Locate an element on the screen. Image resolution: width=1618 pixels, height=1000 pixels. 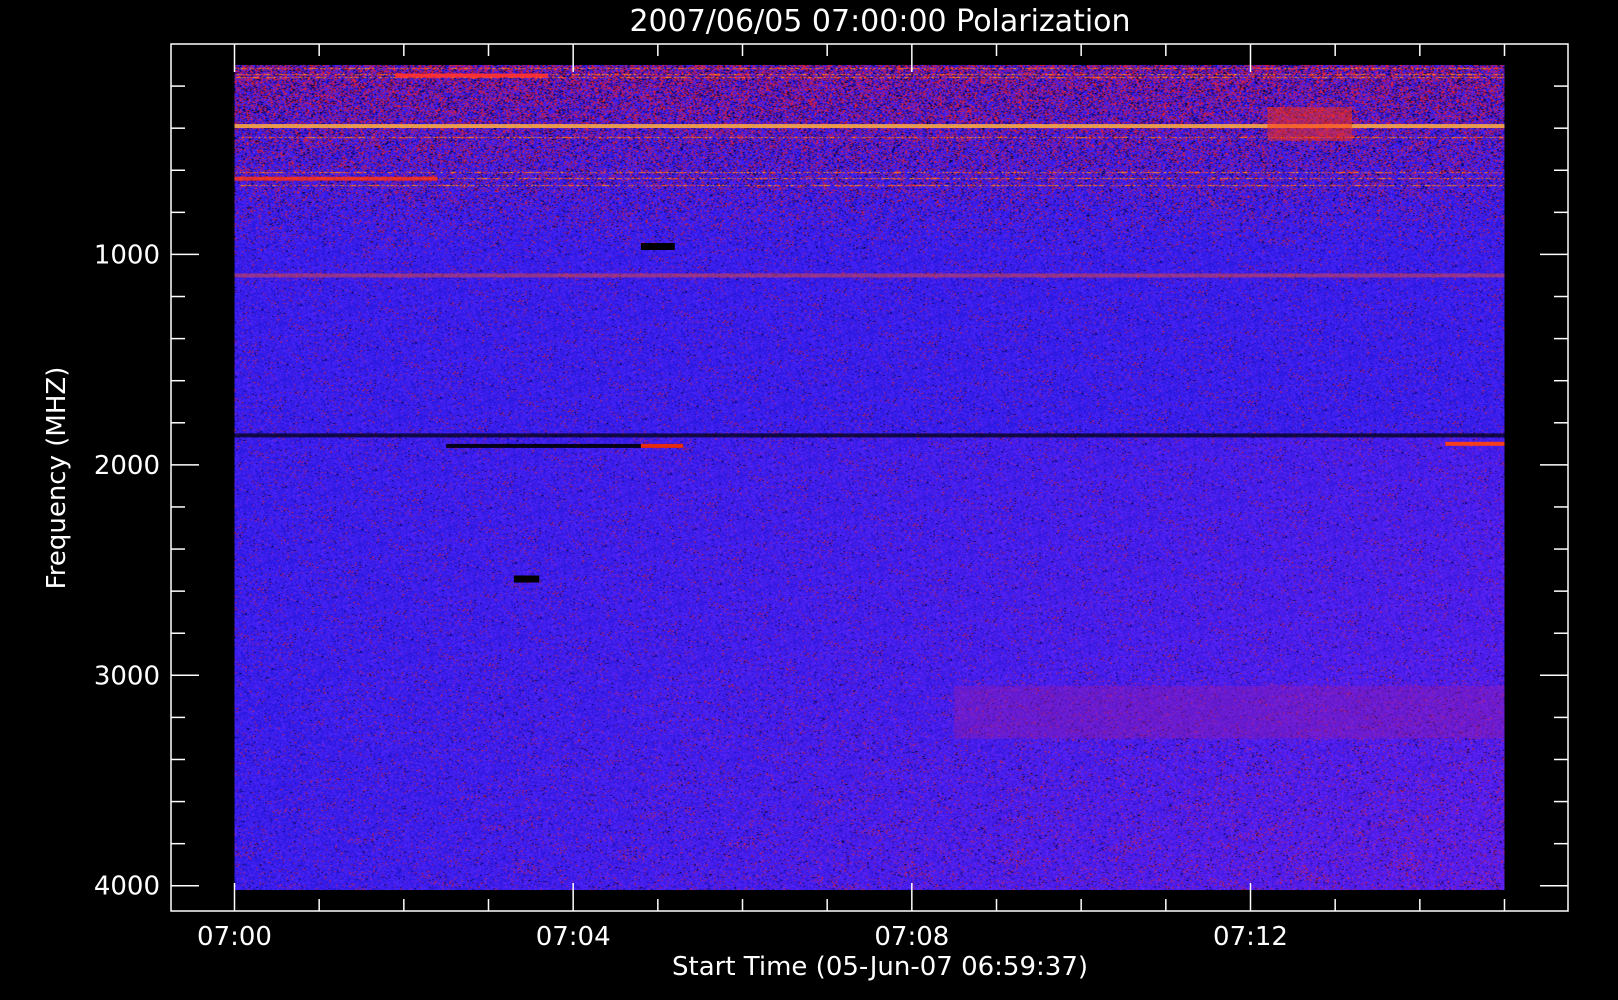
y-axis-label: Frequency (MHZ) is located at coordinates (57, 478).